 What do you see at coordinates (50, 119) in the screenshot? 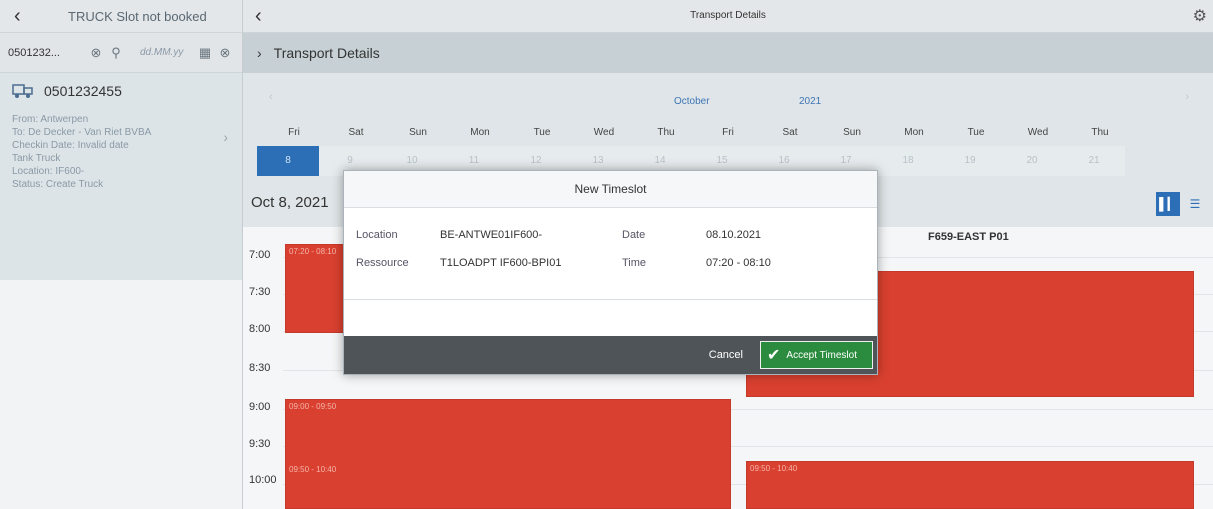
I see `truck-from: From: Antwerpen` at bounding box center [50, 119].